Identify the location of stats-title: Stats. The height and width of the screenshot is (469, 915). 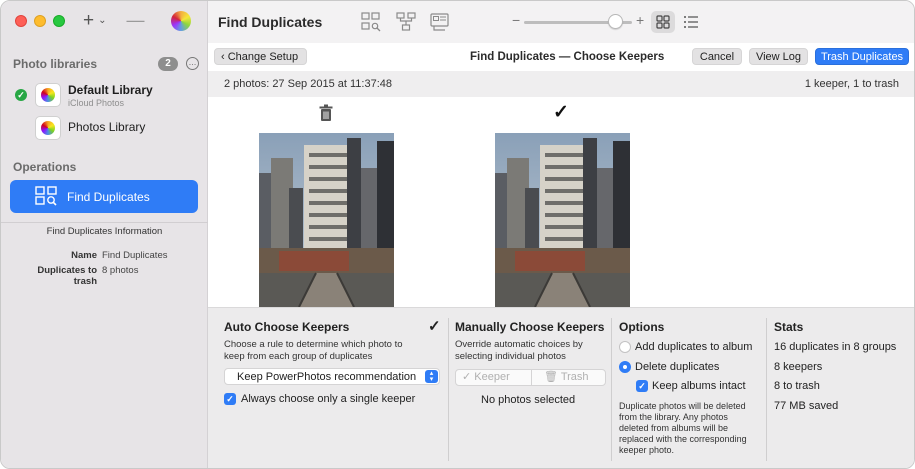
(789, 327).